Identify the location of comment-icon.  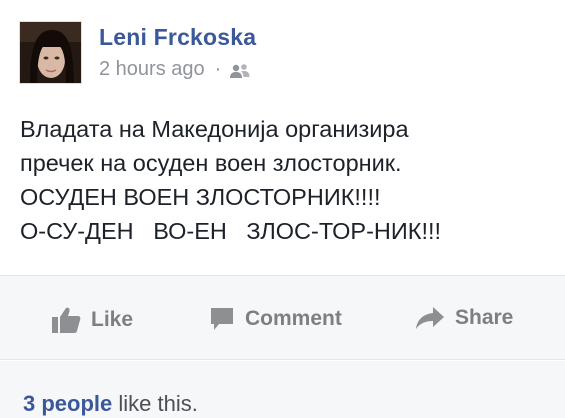
(222, 319).